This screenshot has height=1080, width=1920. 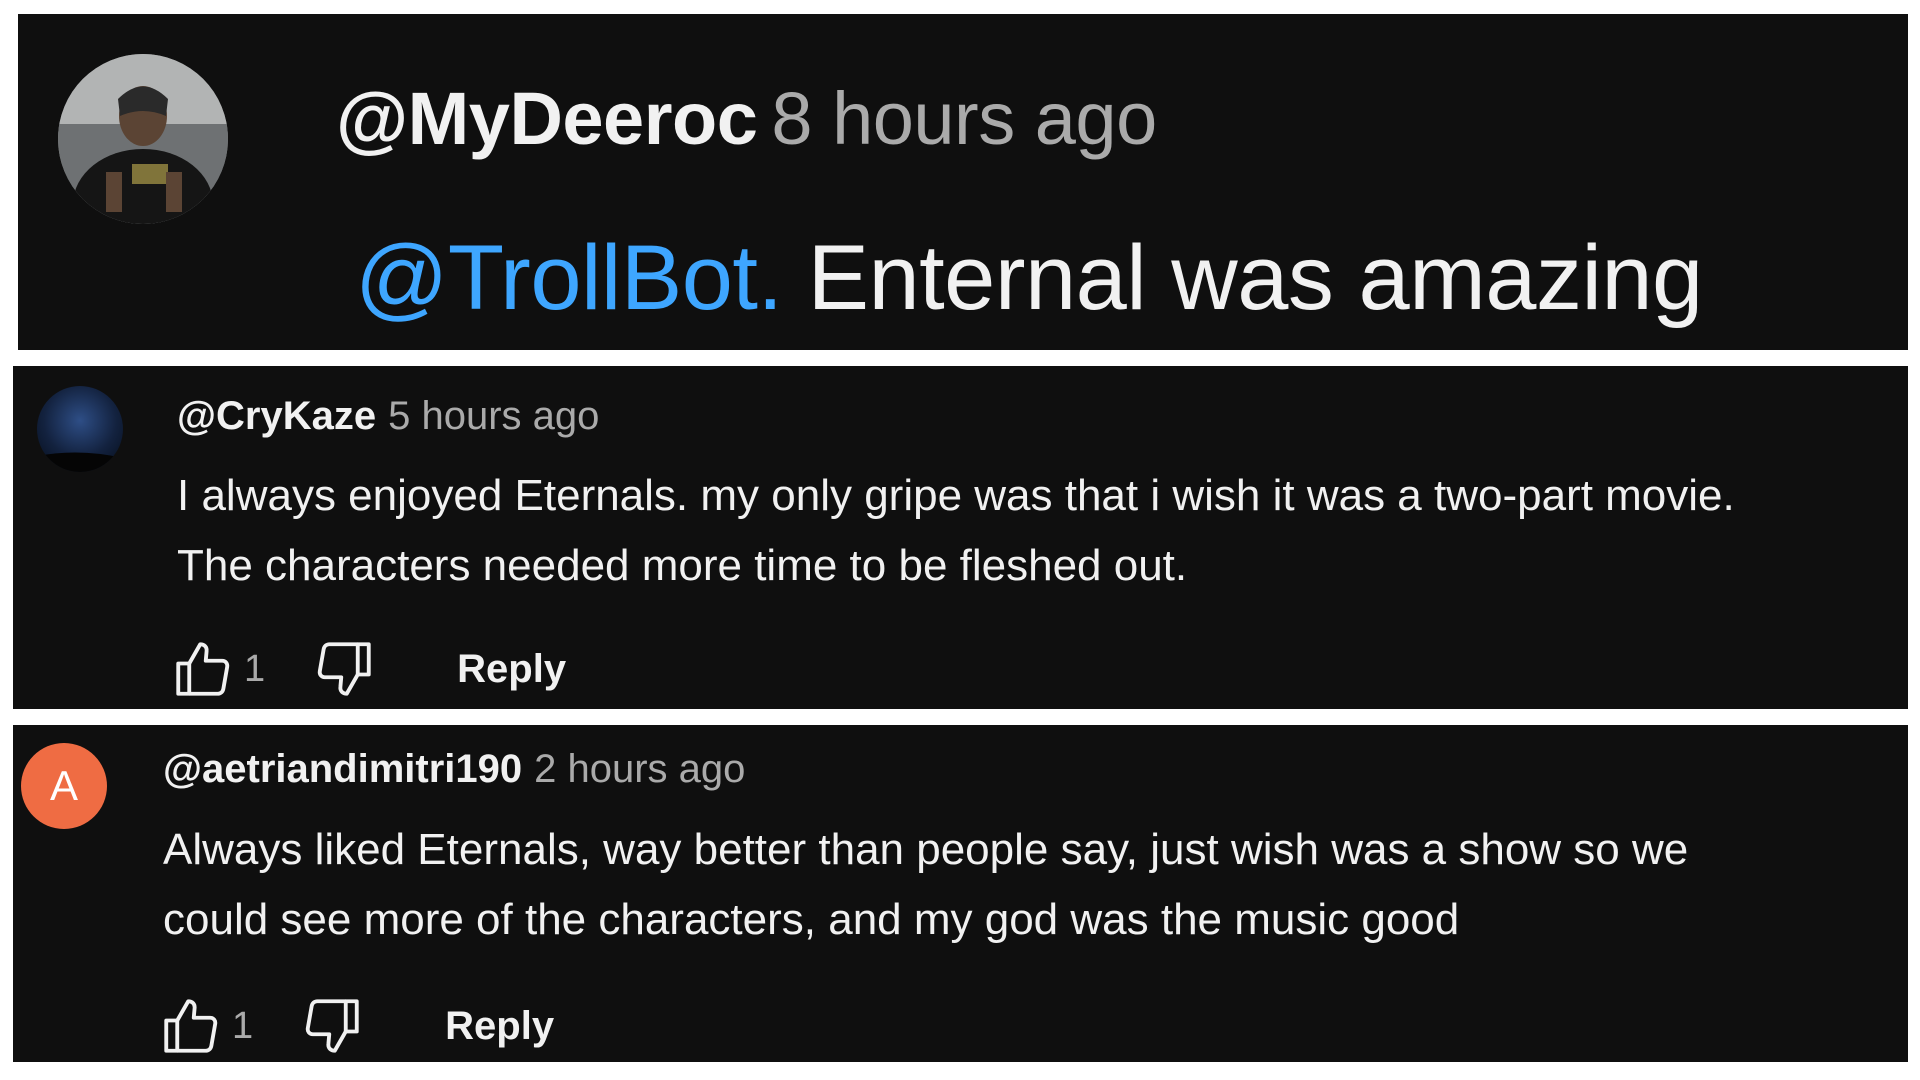 What do you see at coordinates (1255, 278) in the screenshot?
I see `comment-body: Enternal was amazing` at bounding box center [1255, 278].